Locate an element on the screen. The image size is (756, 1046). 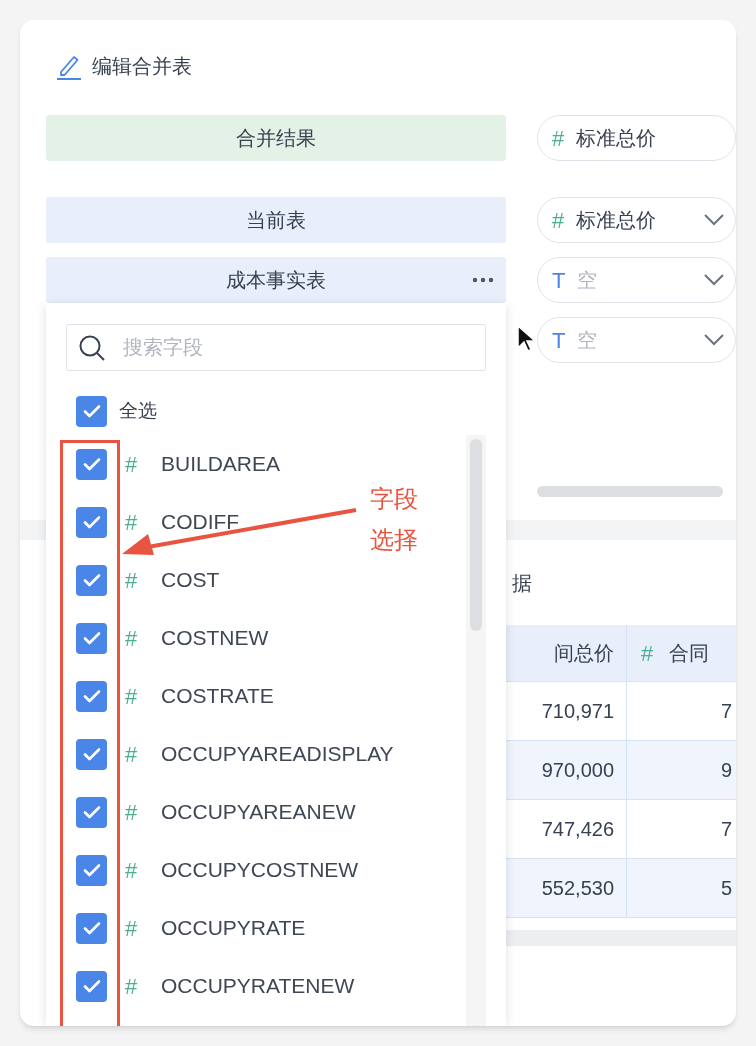
field-option: # COSTNEW is located at coordinates (172, 638).